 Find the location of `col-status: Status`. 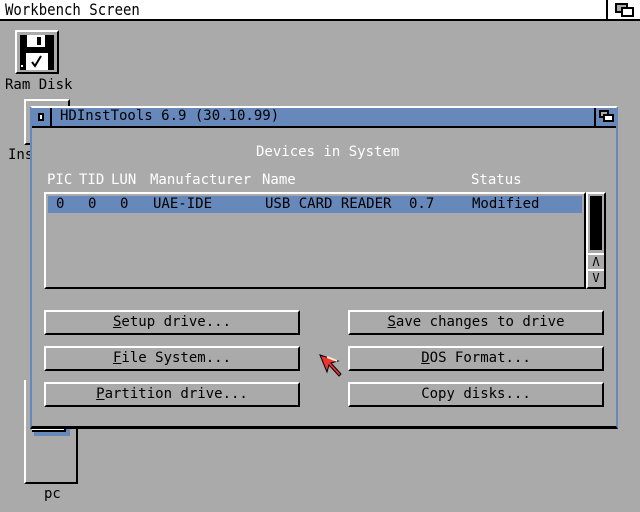

col-status: Status is located at coordinates (496, 180).